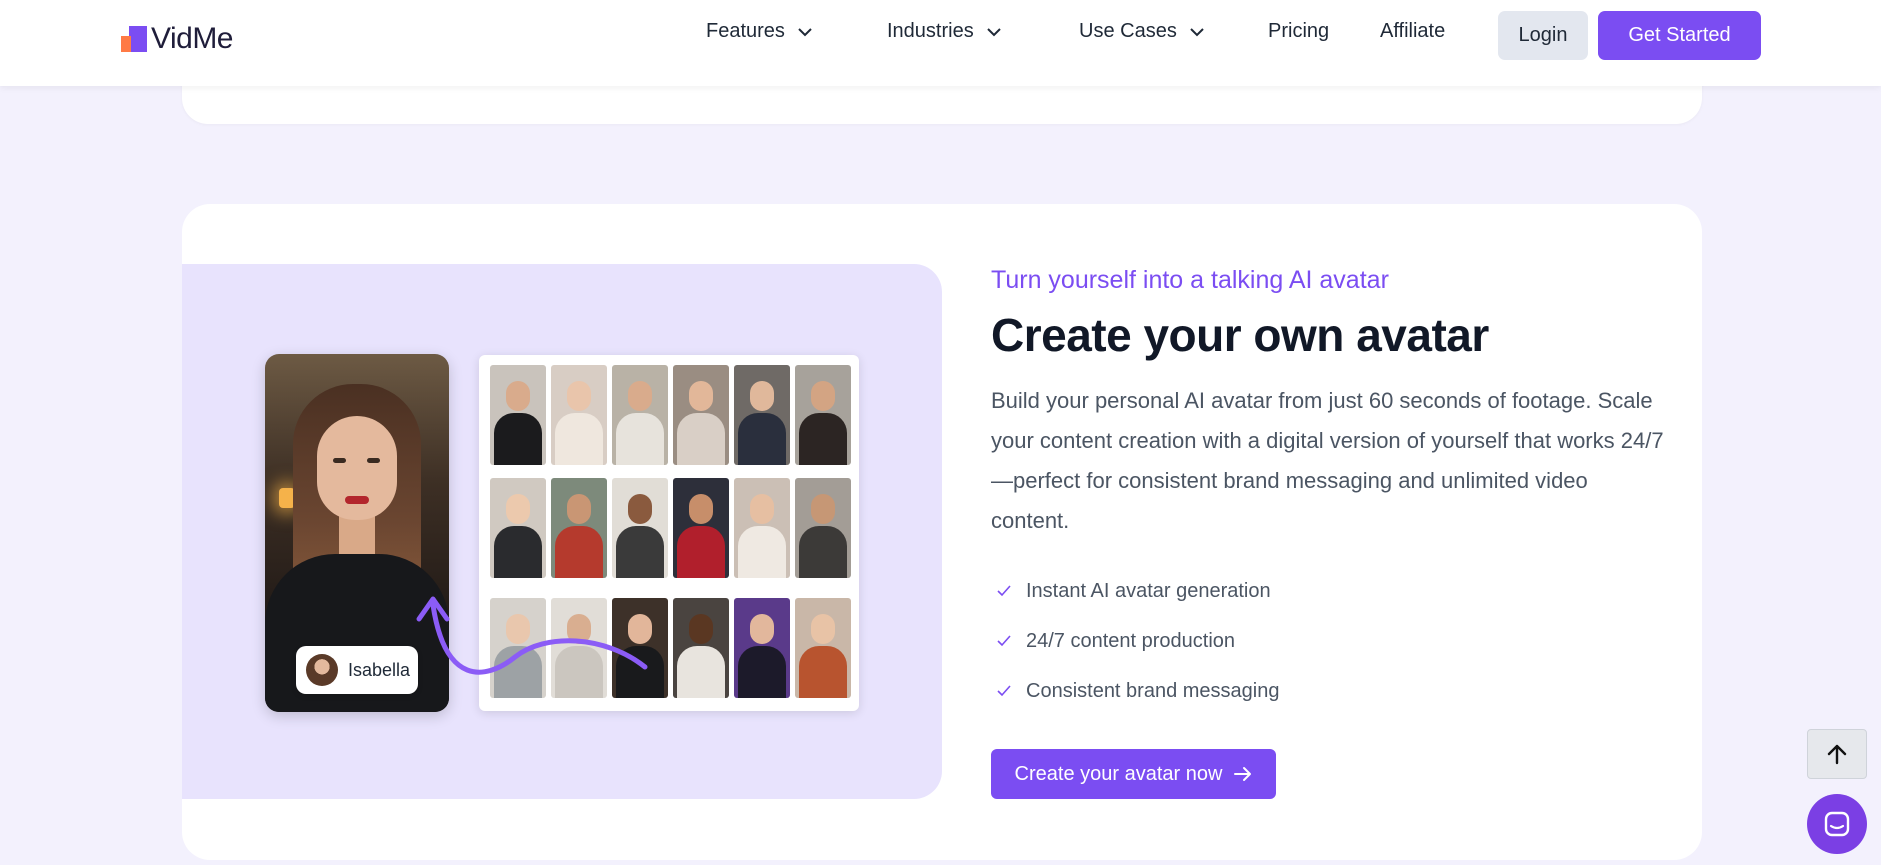 The height and width of the screenshot is (865, 1881). I want to click on chat-icon, so click(1837, 824).